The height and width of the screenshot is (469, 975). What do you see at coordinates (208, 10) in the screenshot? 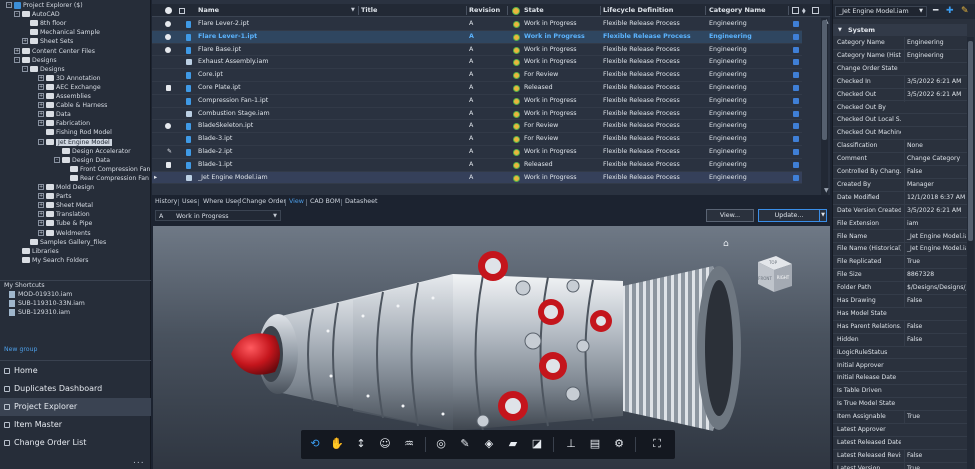
I see `column-name: Name` at bounding box center [208, 10].